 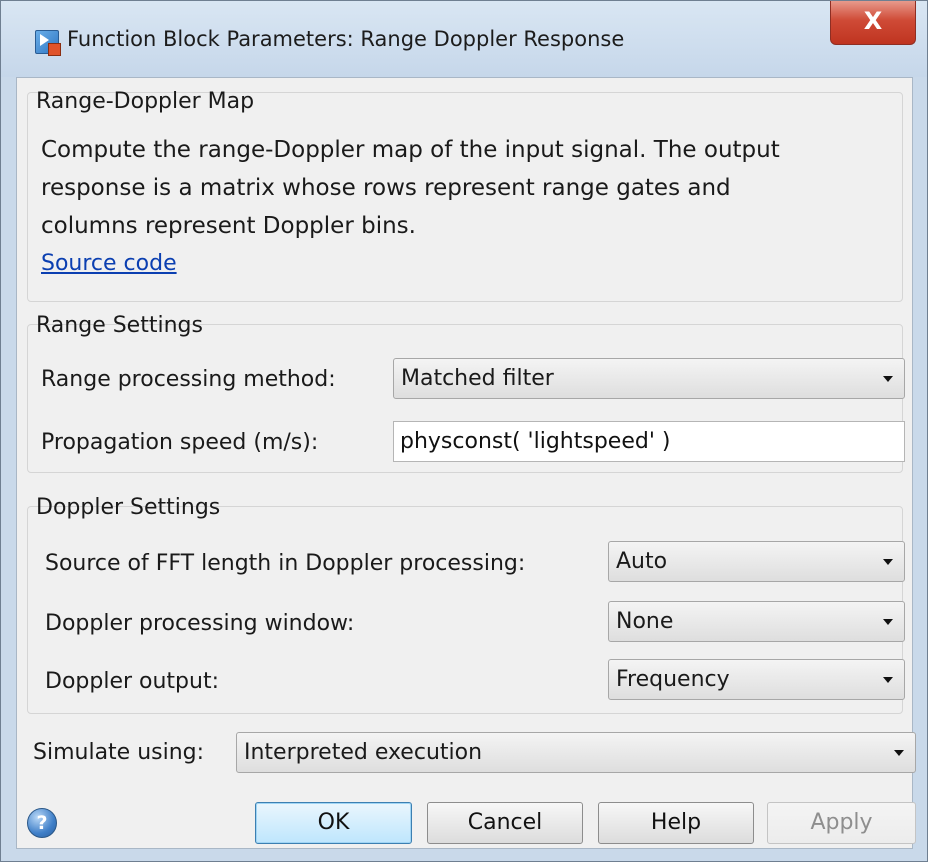 I want to click on simulate-using-dropdown: Interpreted execution, so click(x=576, y=752).